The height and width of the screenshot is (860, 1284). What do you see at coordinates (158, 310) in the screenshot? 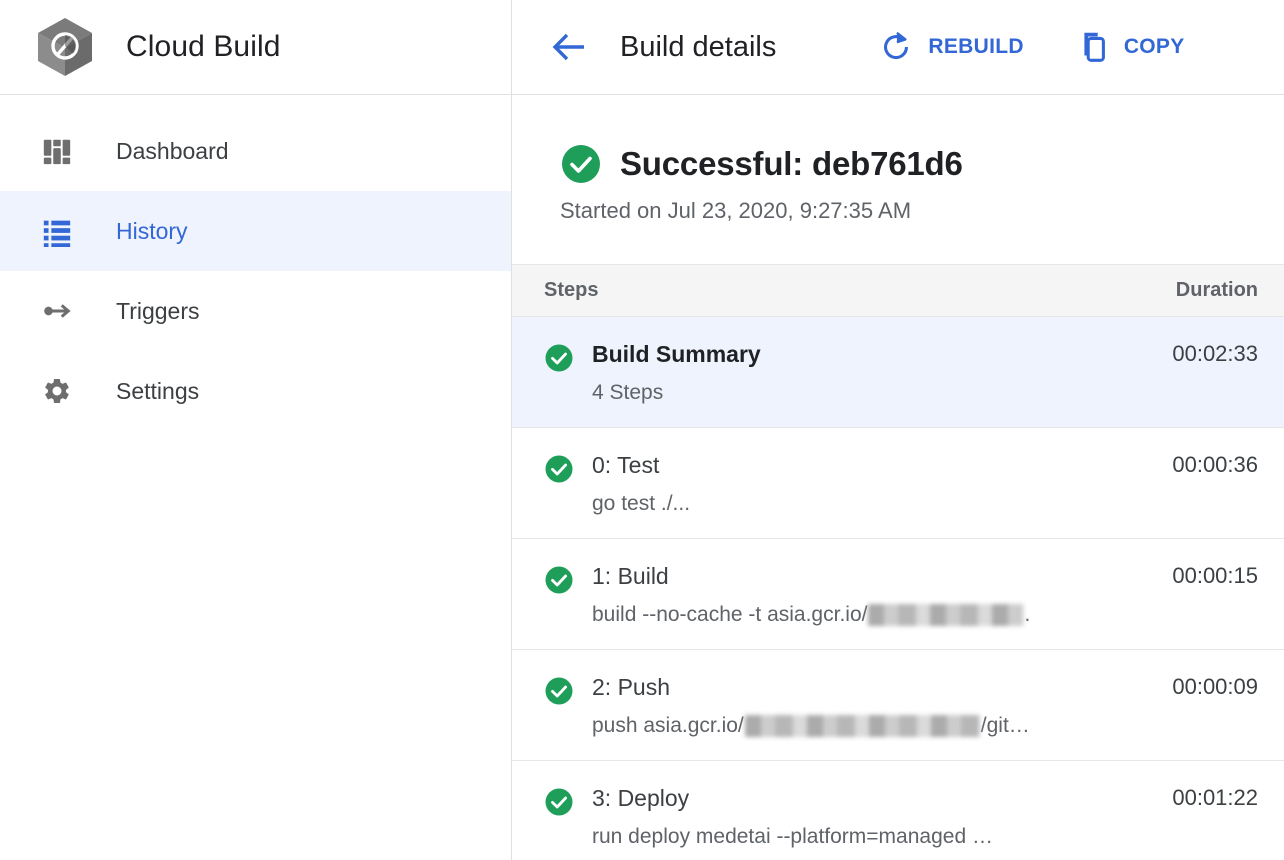
I see `sidebar-item-label: Triggers` at bounding box center [158, 310].